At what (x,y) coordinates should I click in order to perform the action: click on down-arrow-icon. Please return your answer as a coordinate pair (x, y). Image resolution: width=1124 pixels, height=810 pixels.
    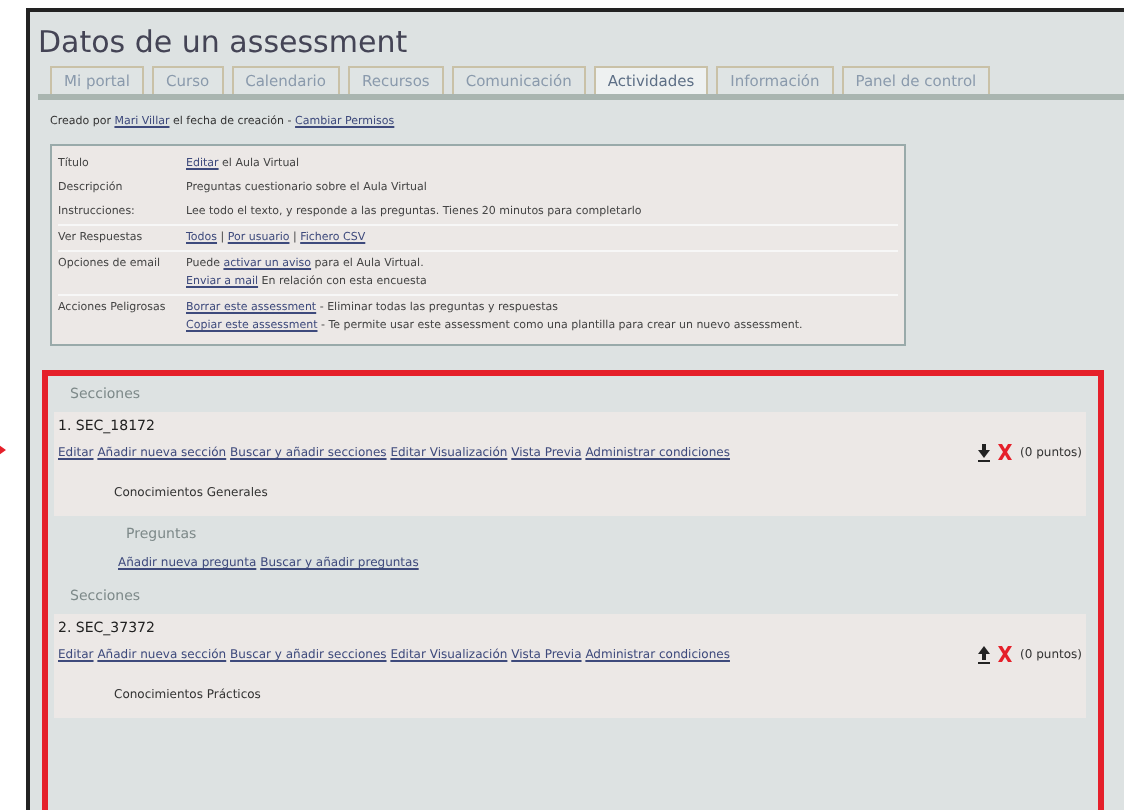
    Looking at the image, I should click on (984, 453).